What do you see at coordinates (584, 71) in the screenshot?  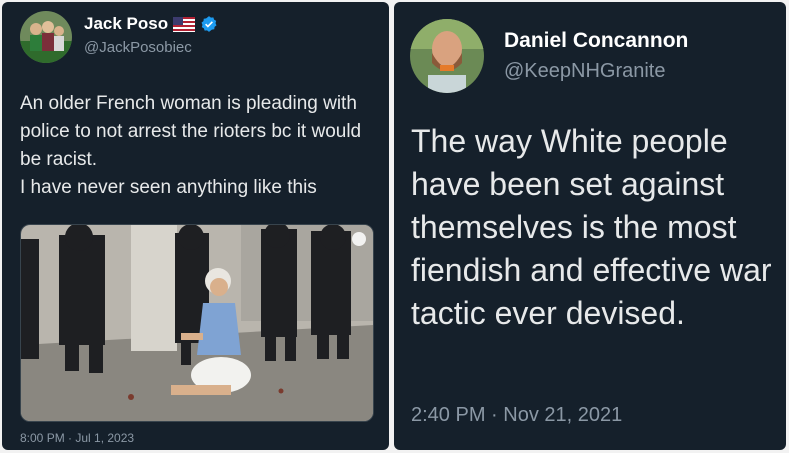 I see `handle: @KeepNHGranite` at bounding box center [584, 71].